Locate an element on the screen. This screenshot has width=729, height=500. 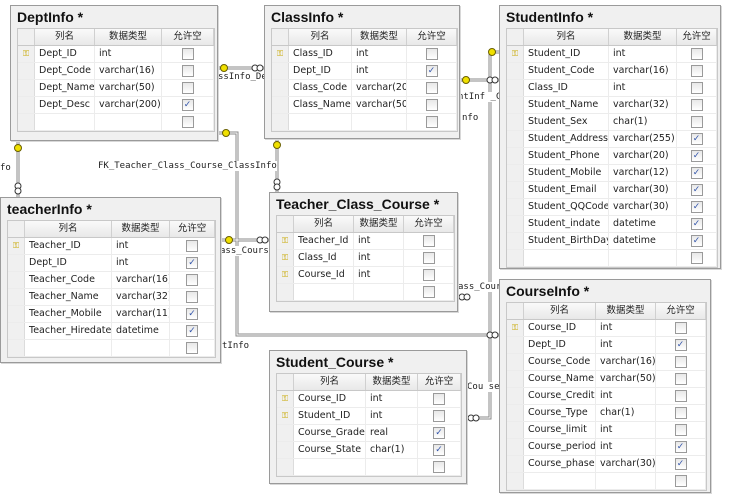
column-name: Course_Credit is located at coordinates (560, 396).